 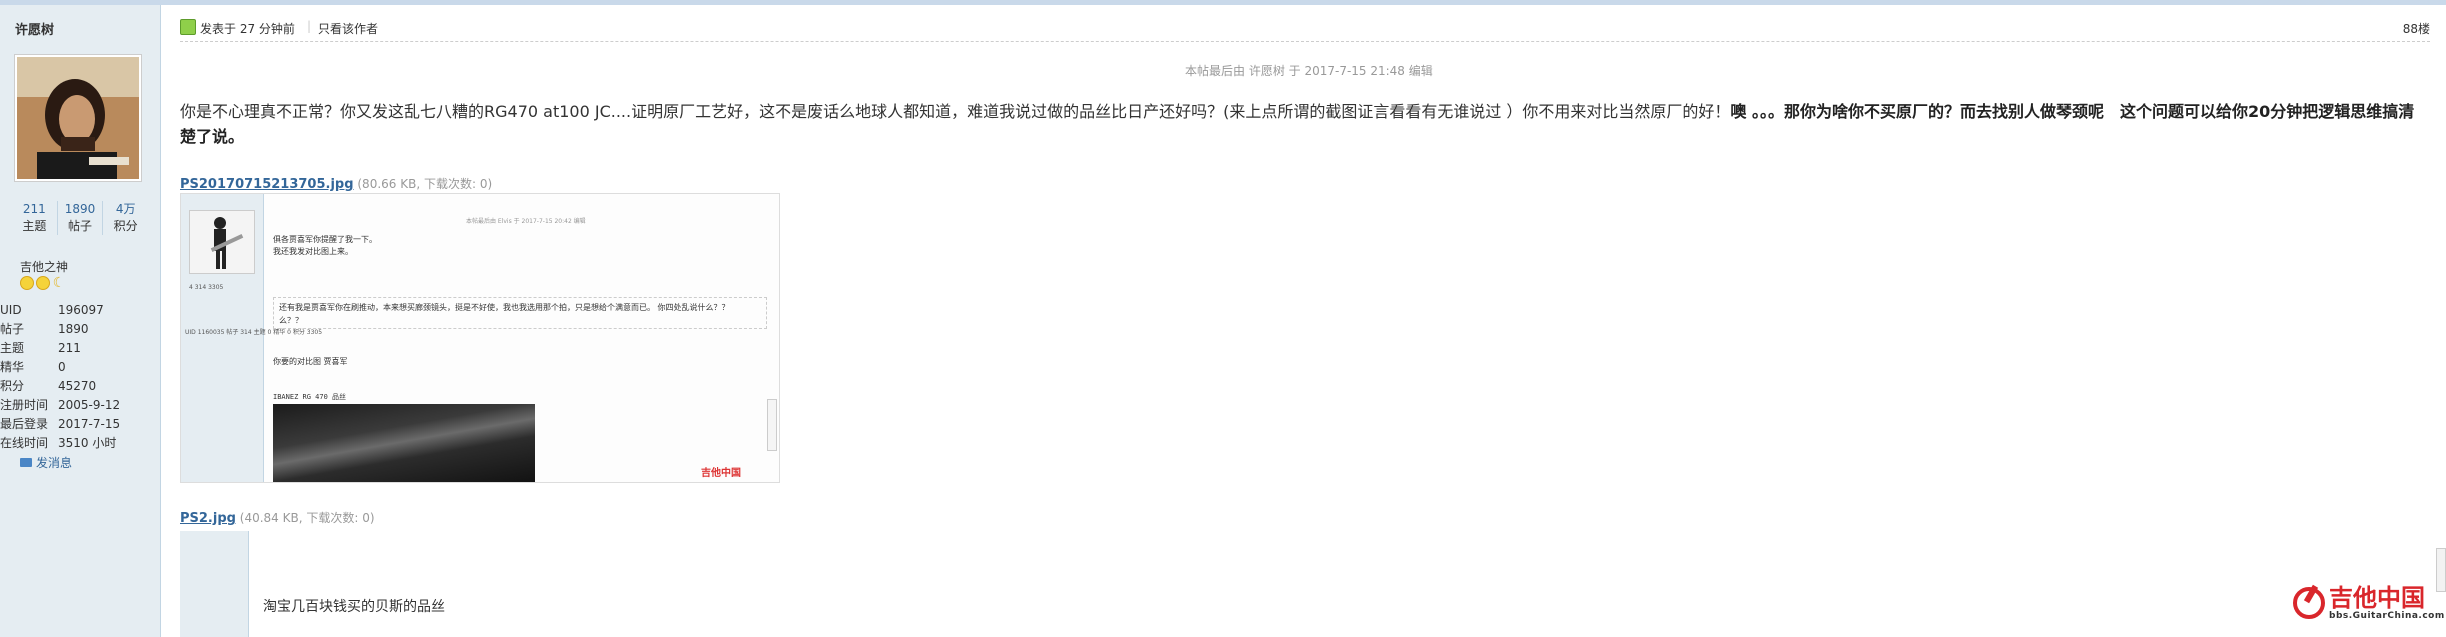 What do you see at coordinates (125, 218) in the screenshot?
I see `stat-credits: 4万 积分` at bounding box center [125, 218].